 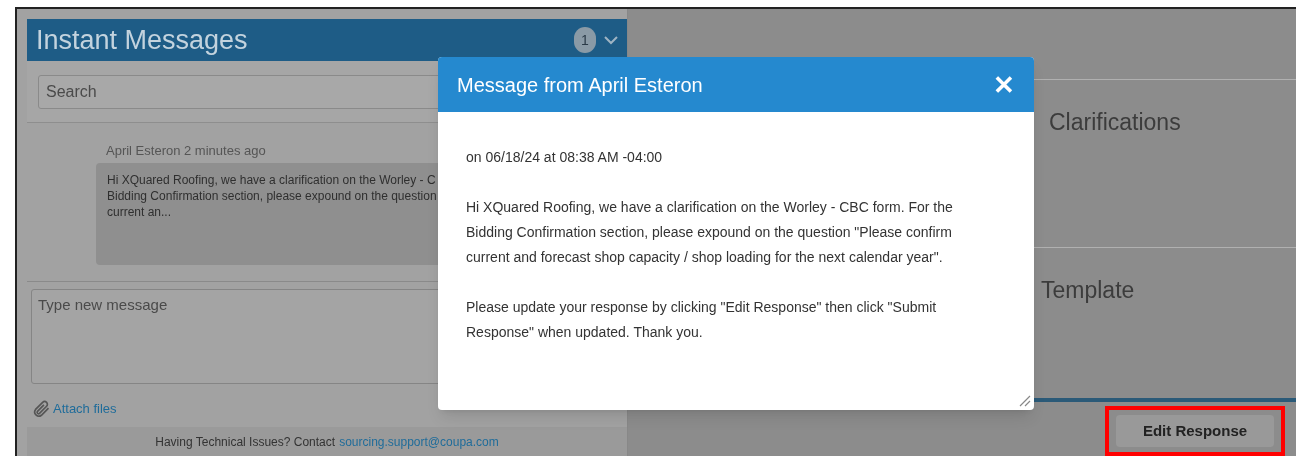 I want to click on resize-grip-icon, so click(x=1024, y=400).